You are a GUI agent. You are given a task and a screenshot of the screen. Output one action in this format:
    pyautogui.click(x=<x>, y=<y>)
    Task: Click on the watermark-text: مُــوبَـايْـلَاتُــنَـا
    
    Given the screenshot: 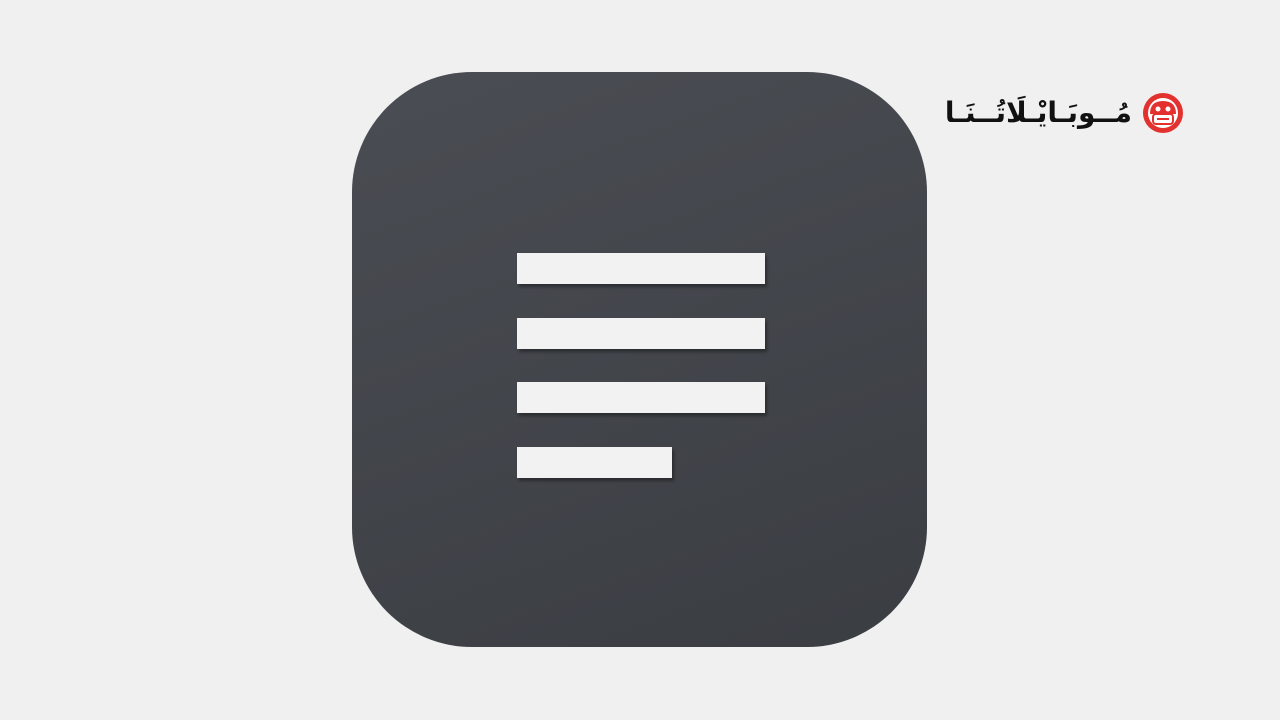 What is the action you would take?
    pyautogui.click(x=1038, y=112)
    